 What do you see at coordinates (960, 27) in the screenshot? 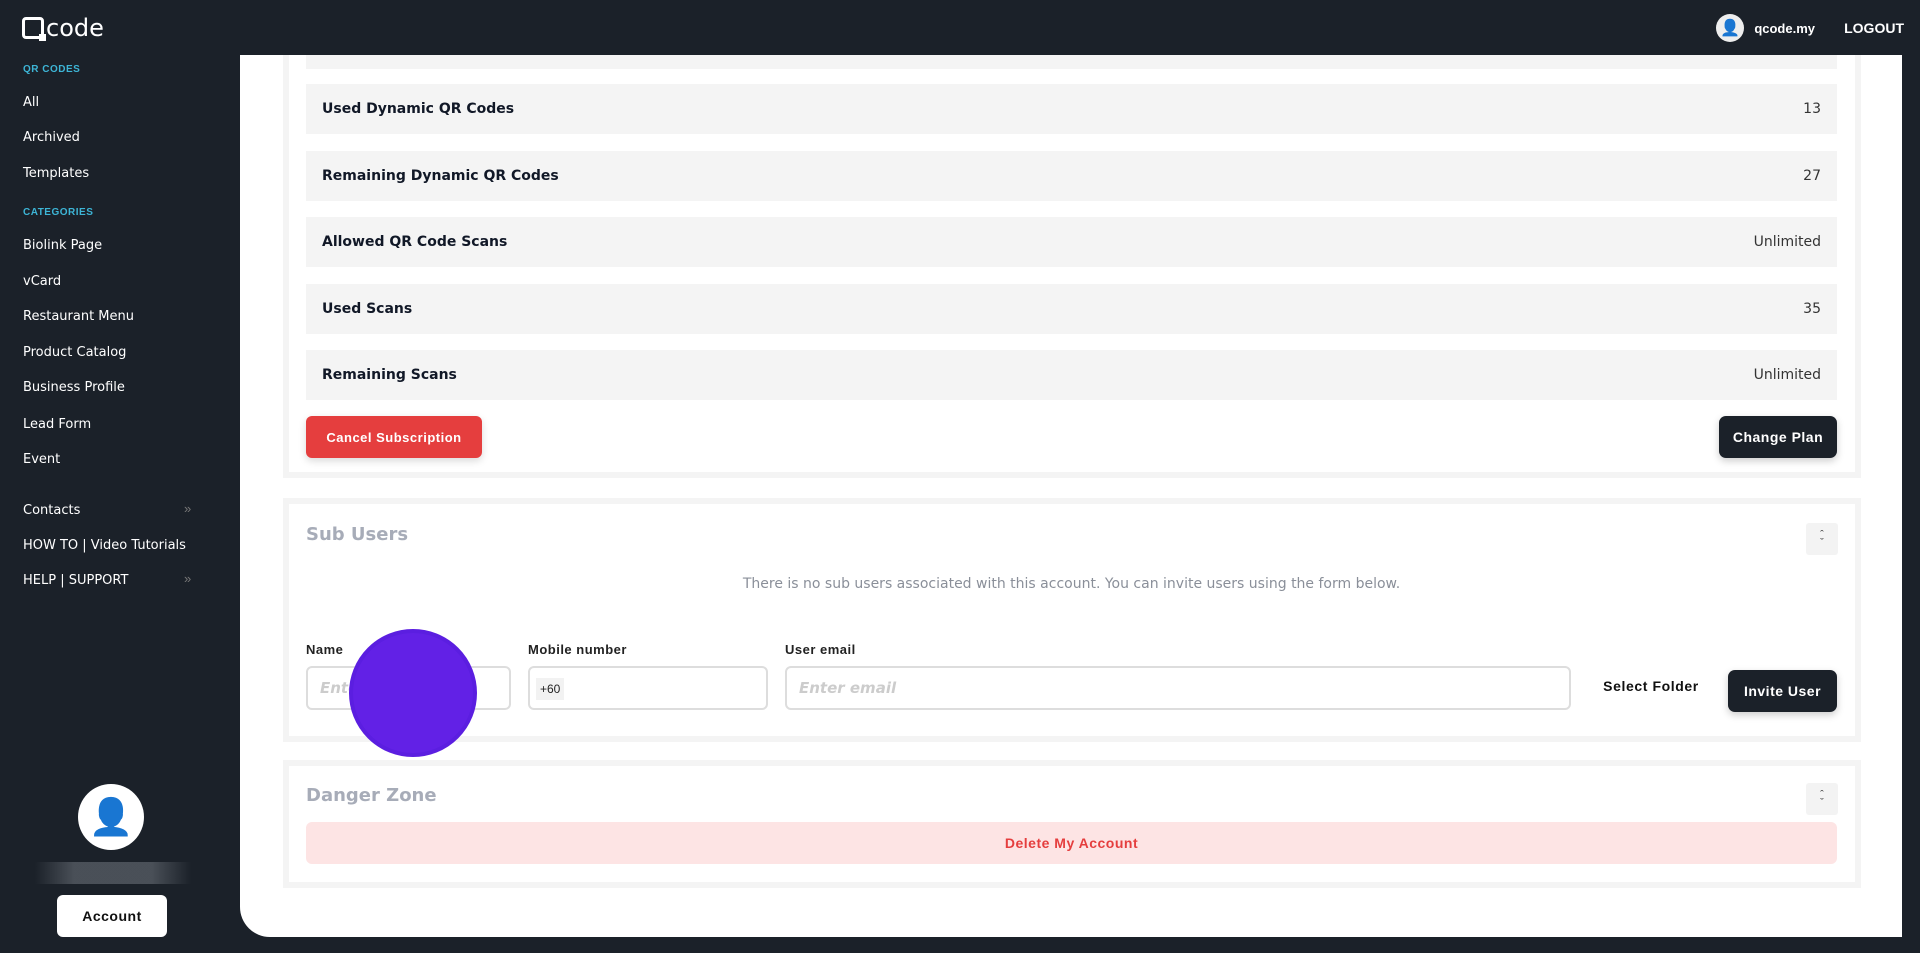
I see `top-bar` at bounding box center [960, 27].